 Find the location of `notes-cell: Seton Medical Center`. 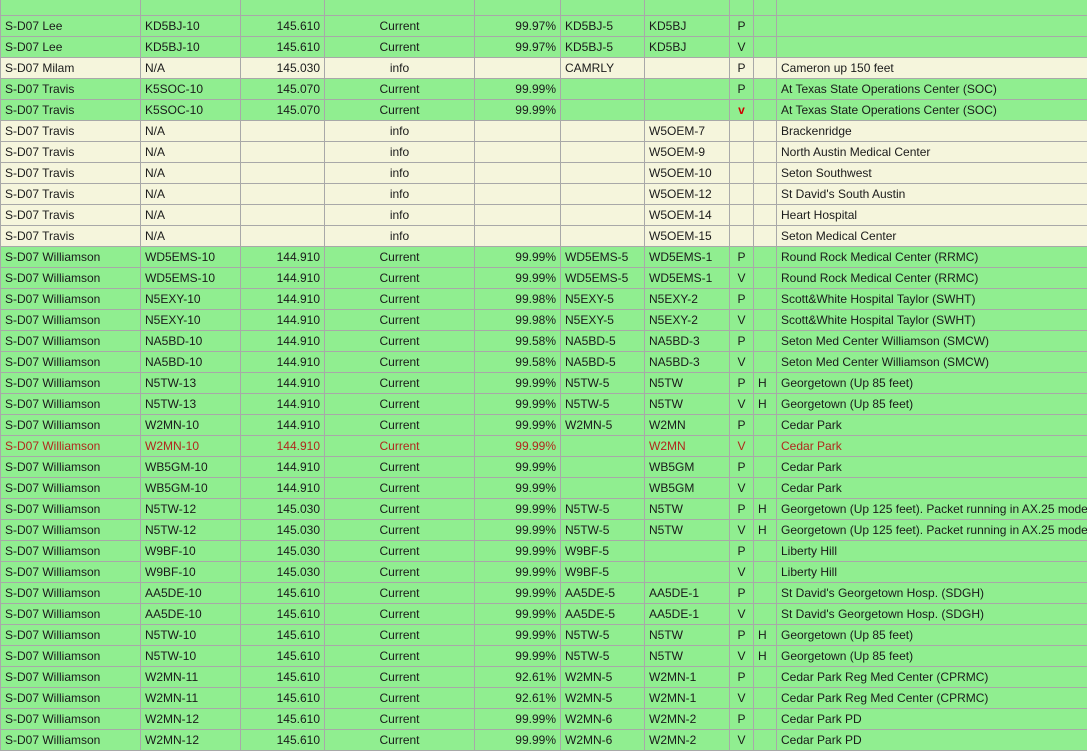

notes-cell: Seton Medical Center is located at coordinates (932, 236).